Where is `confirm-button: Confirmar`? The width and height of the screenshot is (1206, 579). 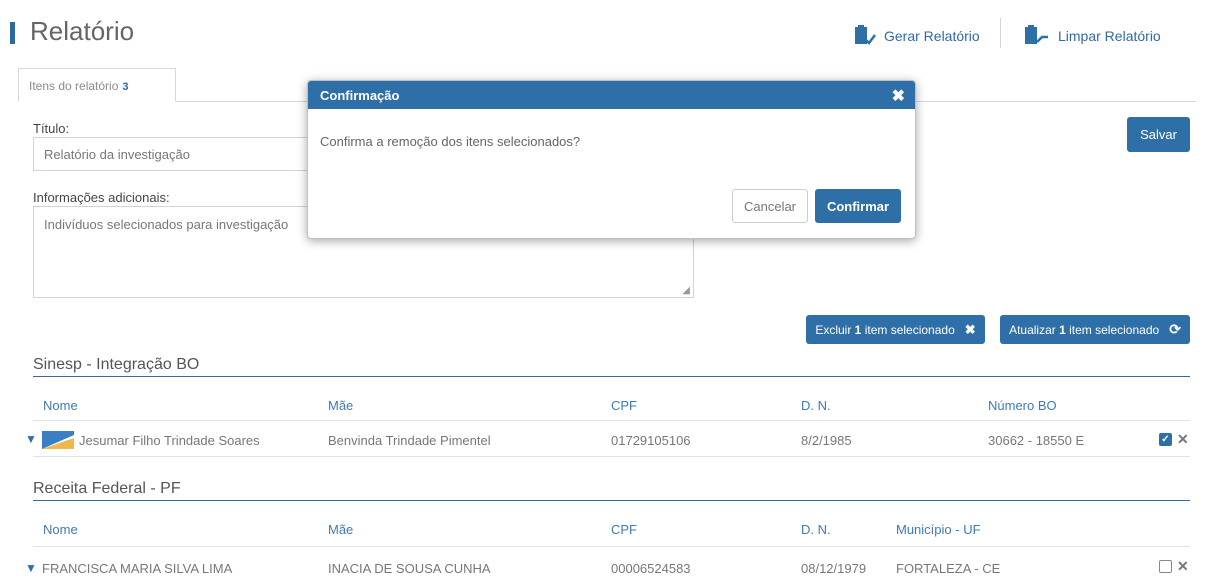
confirm-button: Confirmar is located at coordinates (858, 206).